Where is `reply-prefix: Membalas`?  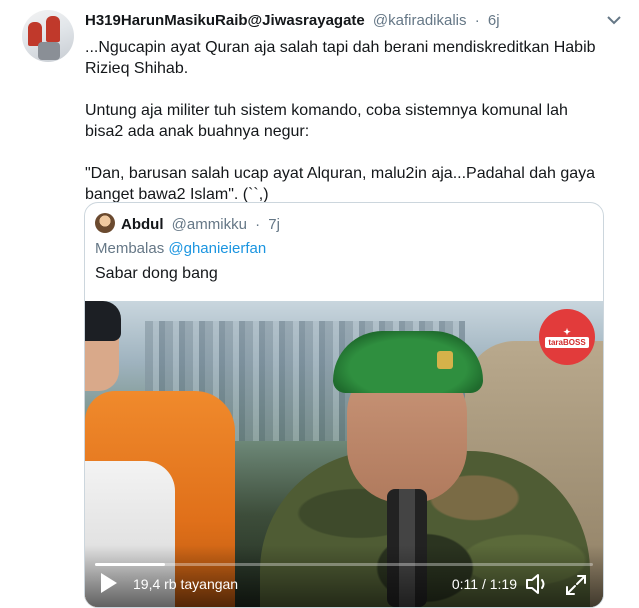
reply-prefix: Membalas is located at coordinates (130, 248).